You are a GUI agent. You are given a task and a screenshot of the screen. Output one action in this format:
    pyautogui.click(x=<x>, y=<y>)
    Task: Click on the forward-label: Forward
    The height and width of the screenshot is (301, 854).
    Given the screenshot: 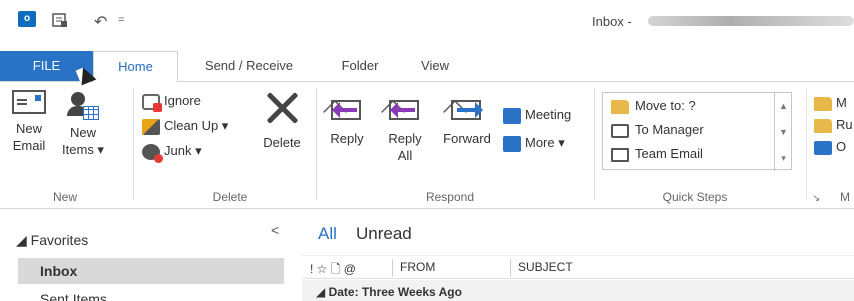 What is the action you would take?
    pyautogui.click(x=467, y=138)
    